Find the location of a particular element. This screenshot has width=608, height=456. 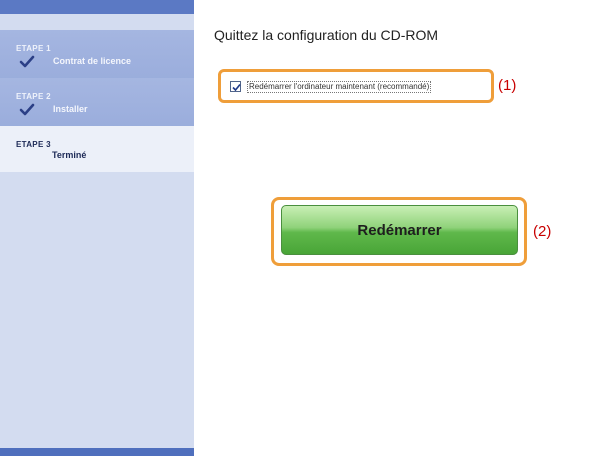

sidebar-bottom-band is located at coordinates (97, 452).